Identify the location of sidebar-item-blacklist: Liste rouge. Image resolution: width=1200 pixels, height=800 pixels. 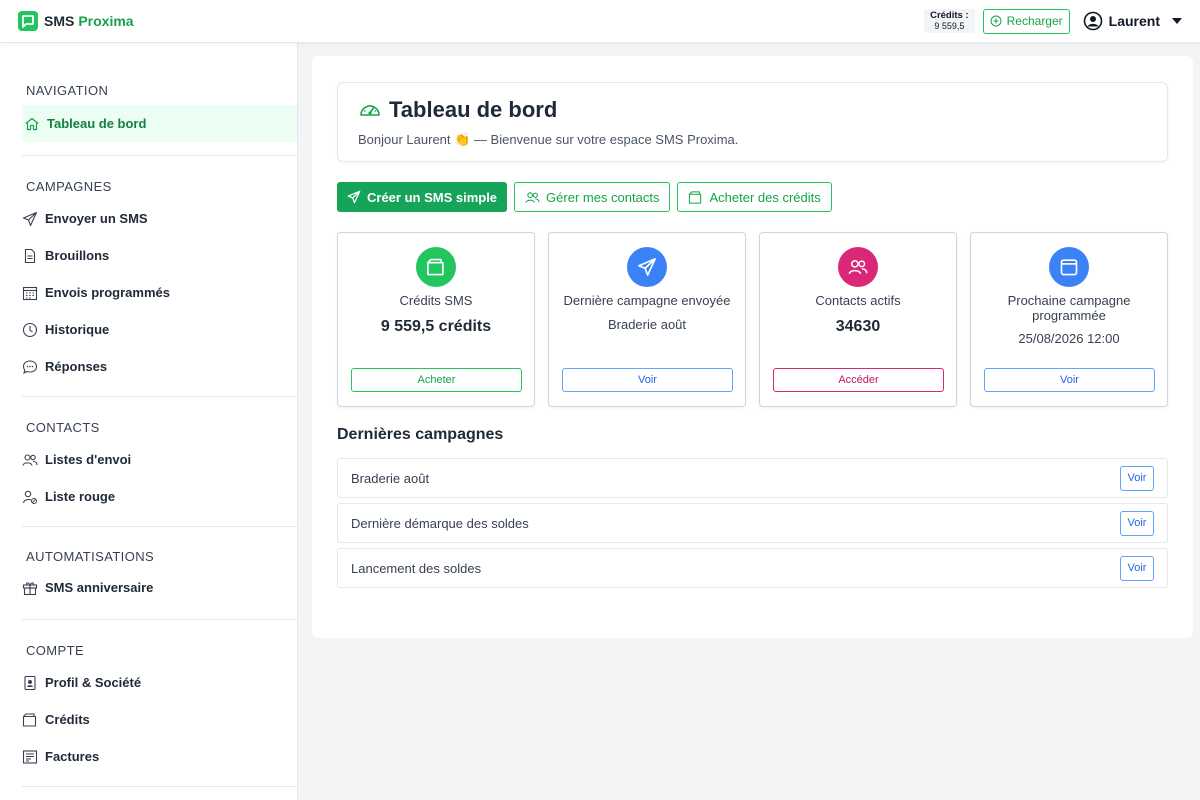
(159, 496).